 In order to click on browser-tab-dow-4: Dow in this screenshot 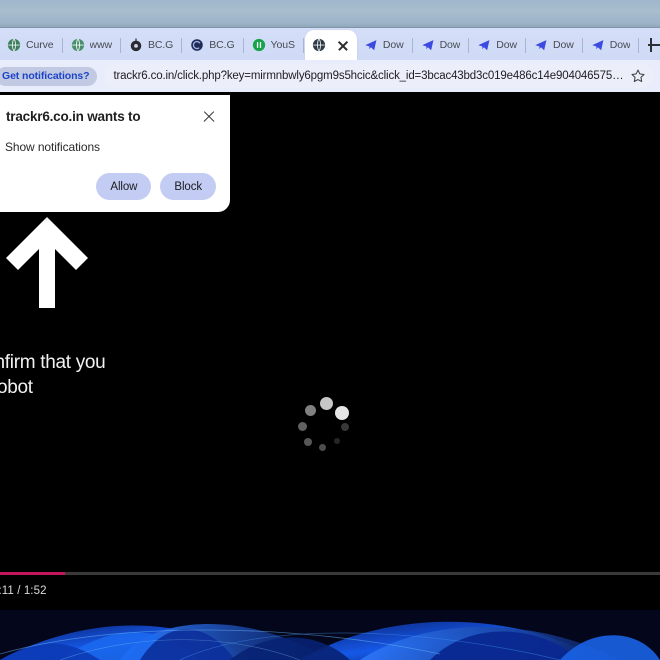, I will do `click(554, 45)`.